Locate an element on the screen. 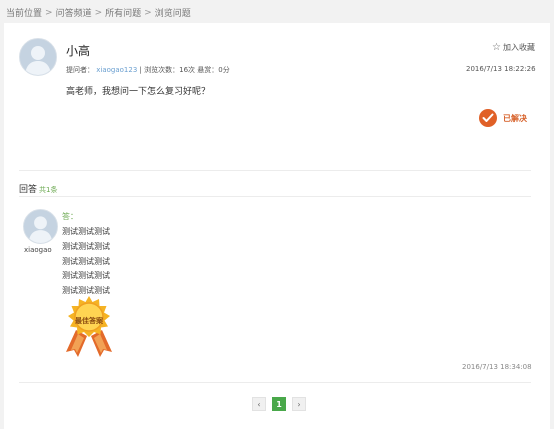  question-meta: 提问者： xiaogao123 | 浏览次数：16次 悬赏：0分 is located at coordinates (148, 70).